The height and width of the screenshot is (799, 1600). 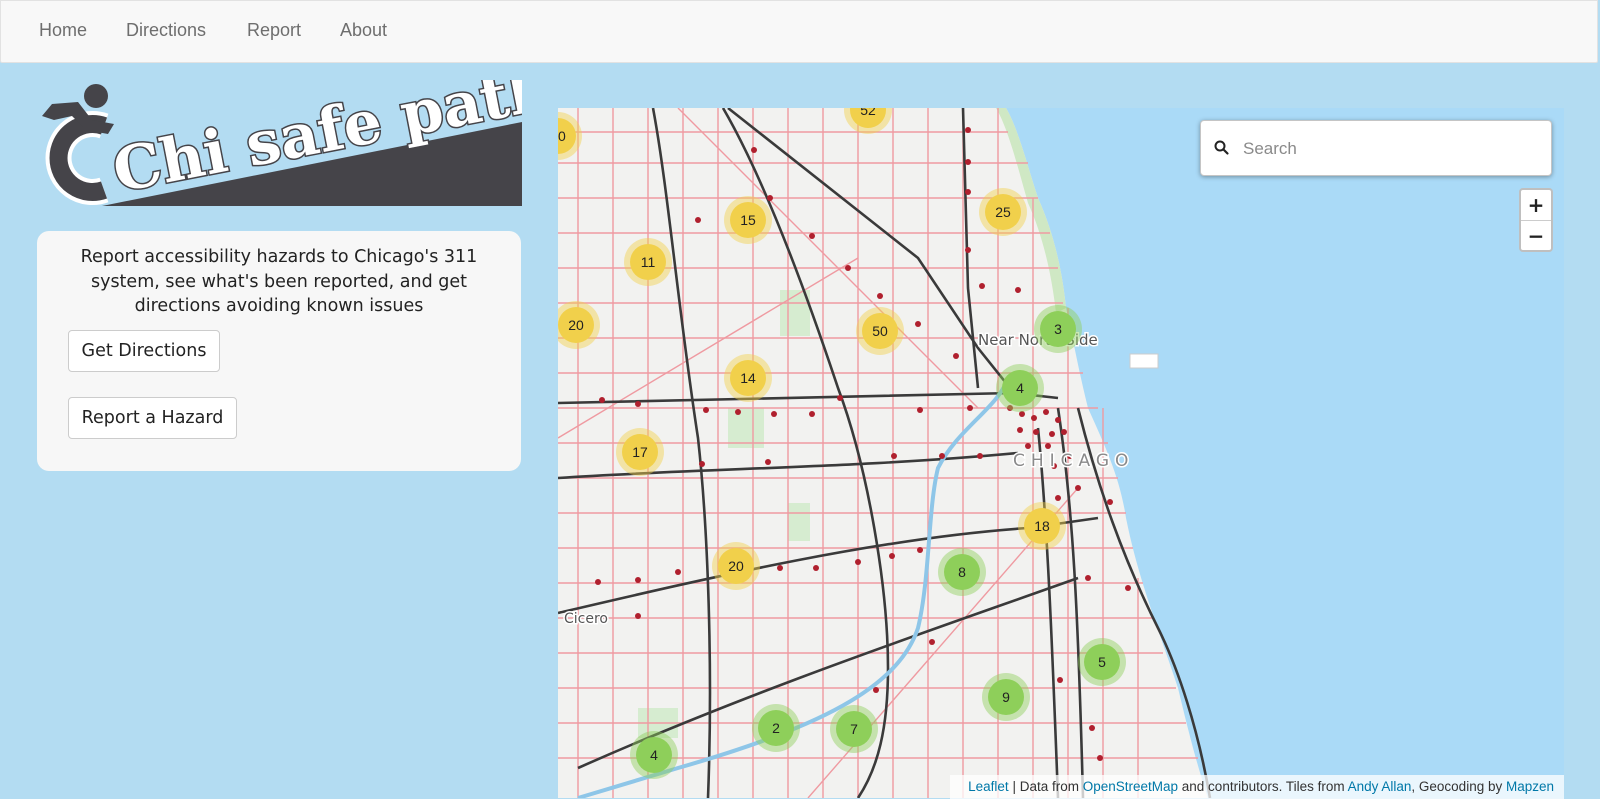 I want to click on leaflet-link: Leaflet, so click(x=988, y=786).